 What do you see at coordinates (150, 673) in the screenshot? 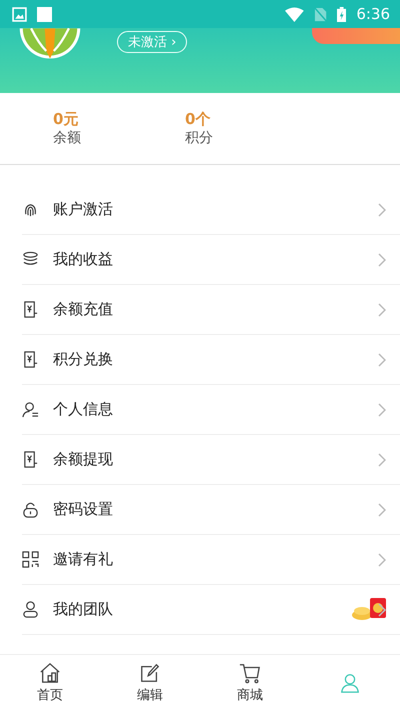
I see `edit-icon` at bounding box center [150, 673].